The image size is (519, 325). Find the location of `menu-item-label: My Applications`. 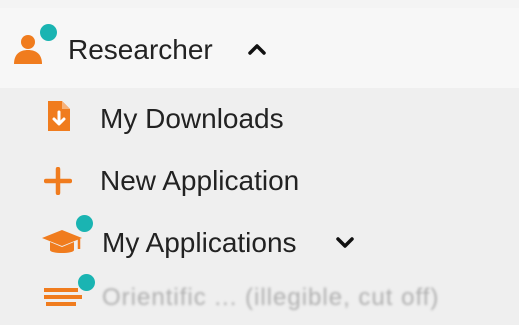

menu-item-label: My Applications is located at coordinates (199, 242).